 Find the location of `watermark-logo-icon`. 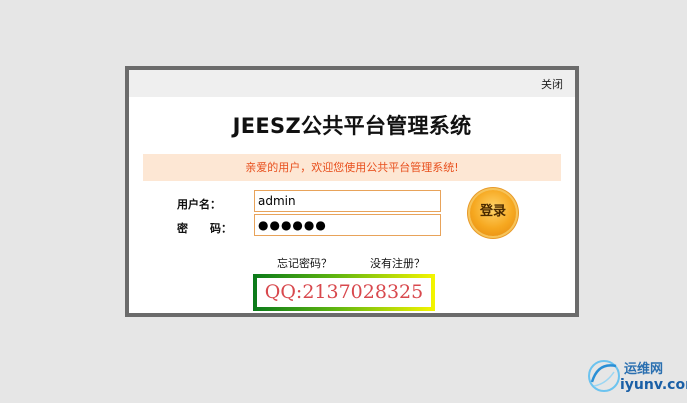

watermark-logo-icon is located at coordinates (604, 376).